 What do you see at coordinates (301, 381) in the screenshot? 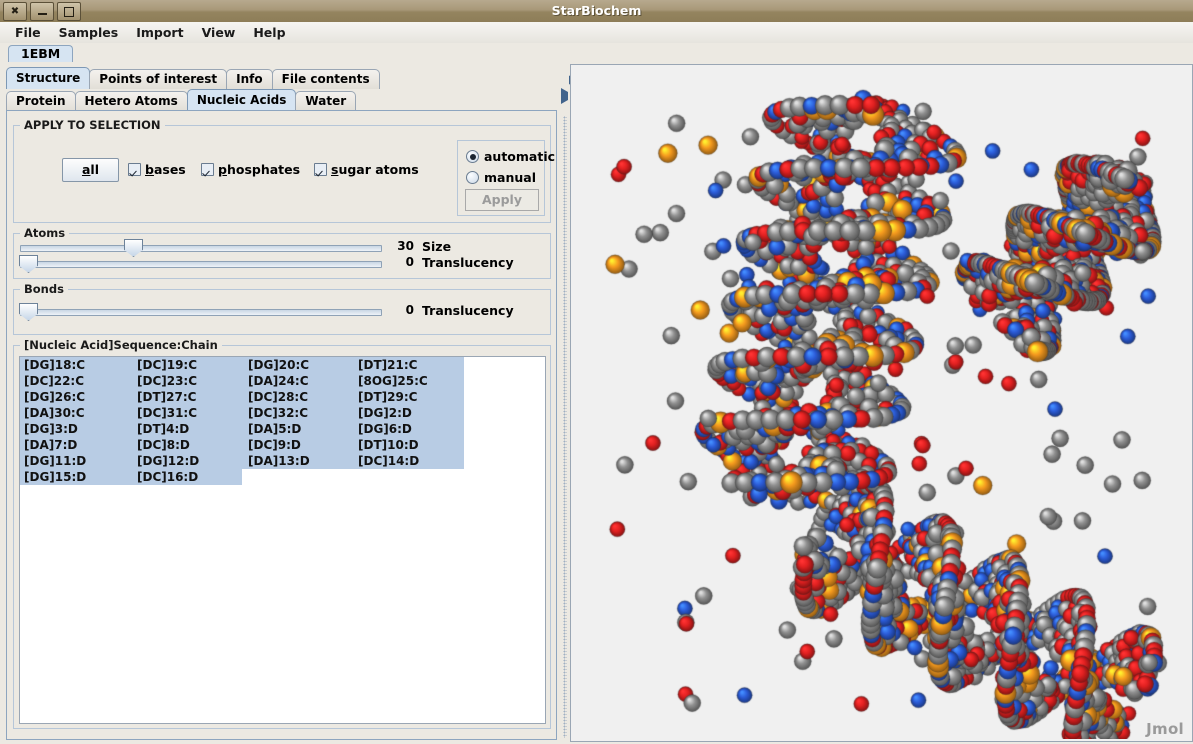
I see `list-item: [DA]24:C` at bounding box center [301, 381].